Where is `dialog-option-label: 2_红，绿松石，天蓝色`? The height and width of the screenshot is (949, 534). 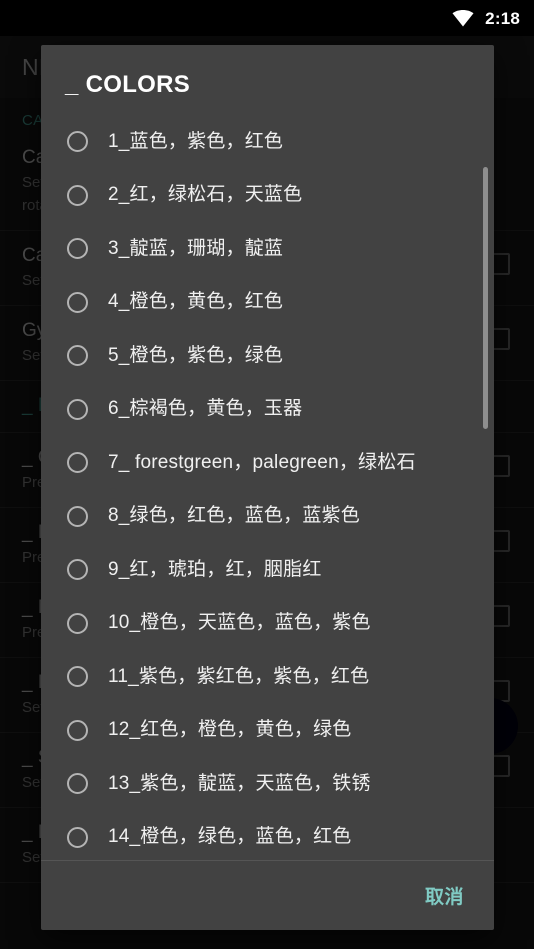 dialog-option-label: 2_红，绿松石，天蓝色 is located at coordinates (205, 195).